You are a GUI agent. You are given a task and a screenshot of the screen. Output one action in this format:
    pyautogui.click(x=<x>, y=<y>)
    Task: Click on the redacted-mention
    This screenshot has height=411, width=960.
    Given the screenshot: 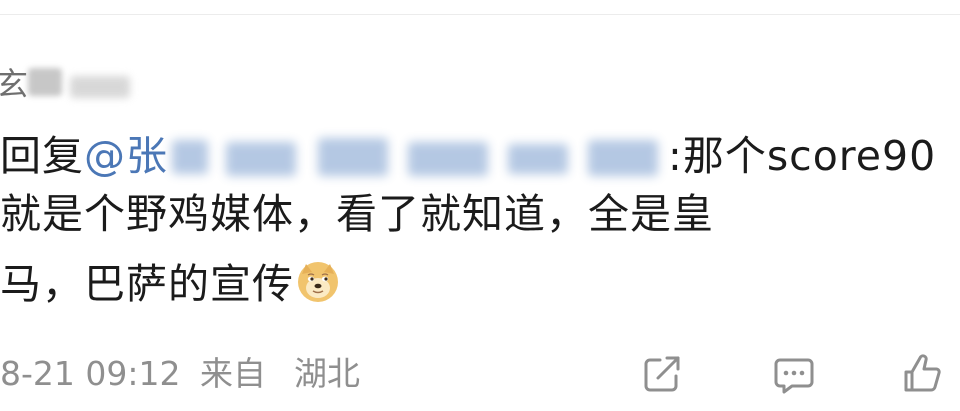 What is the action you would take?
    pyautogui.click(x=418, y=156)
    